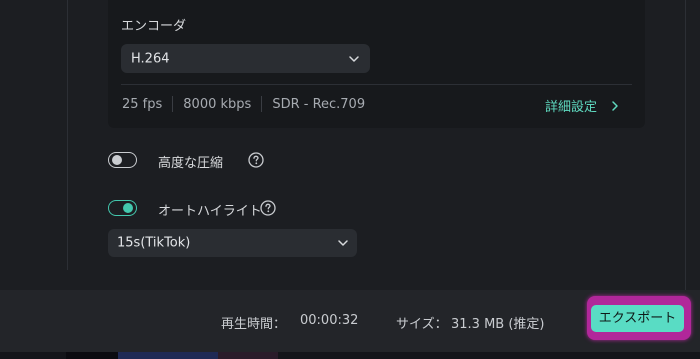 This screenshot has height=359, width=700. Describe the element at coordinates (319, 104) in the screenshot. I see `color-space-value: SDR - Rec.709` at that location.